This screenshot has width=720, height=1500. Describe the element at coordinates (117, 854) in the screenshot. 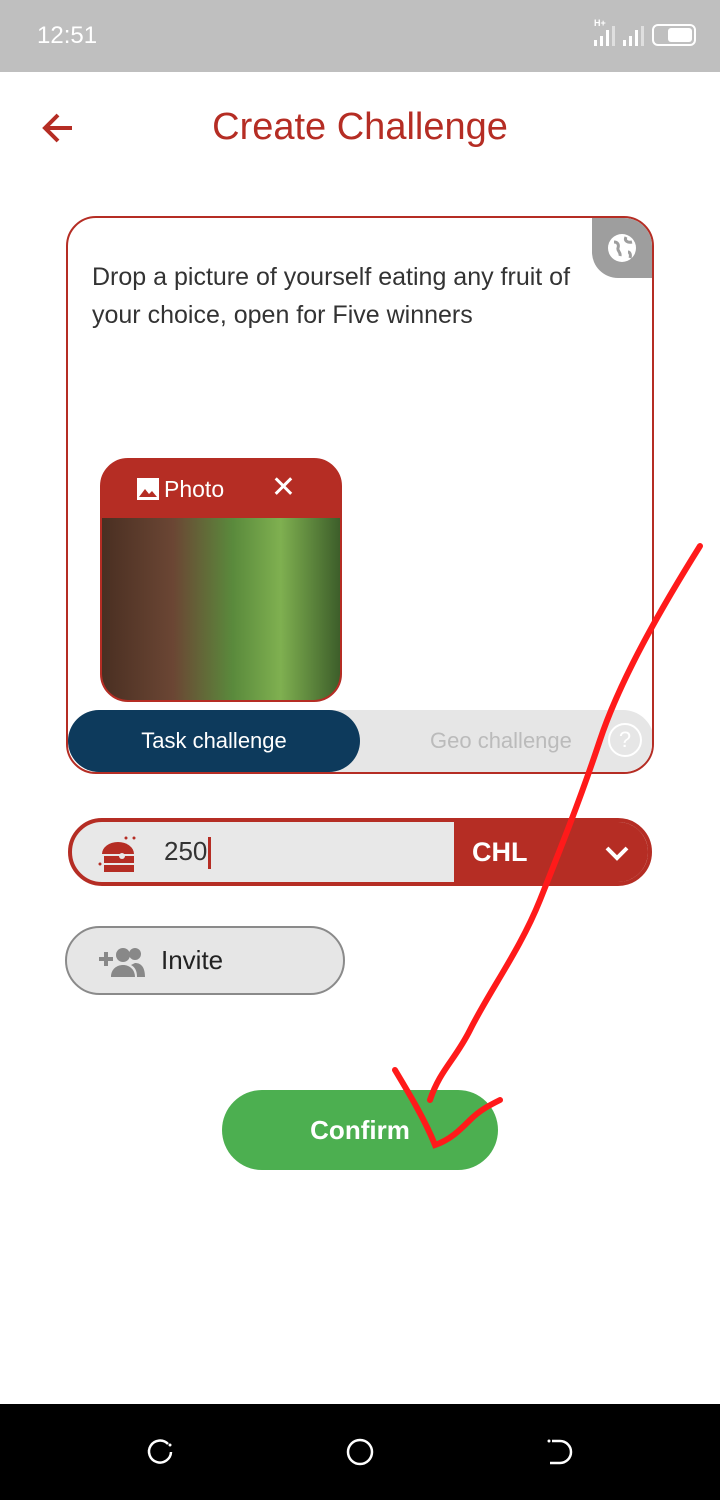

I see `treasure-chest-icon` at that location.